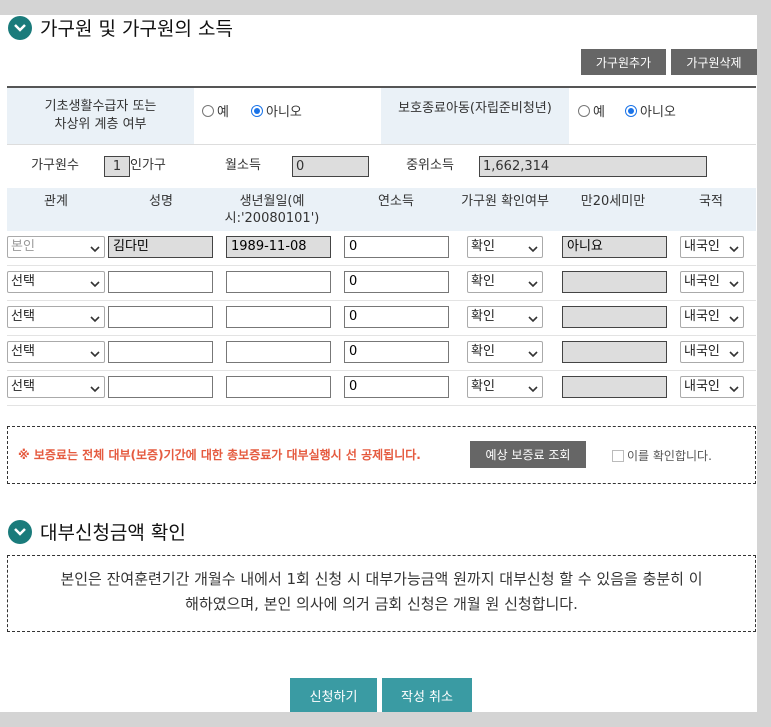 This screenshot has height=727, width=771. I want to click on relation-value: 본인, so click(23, 246).